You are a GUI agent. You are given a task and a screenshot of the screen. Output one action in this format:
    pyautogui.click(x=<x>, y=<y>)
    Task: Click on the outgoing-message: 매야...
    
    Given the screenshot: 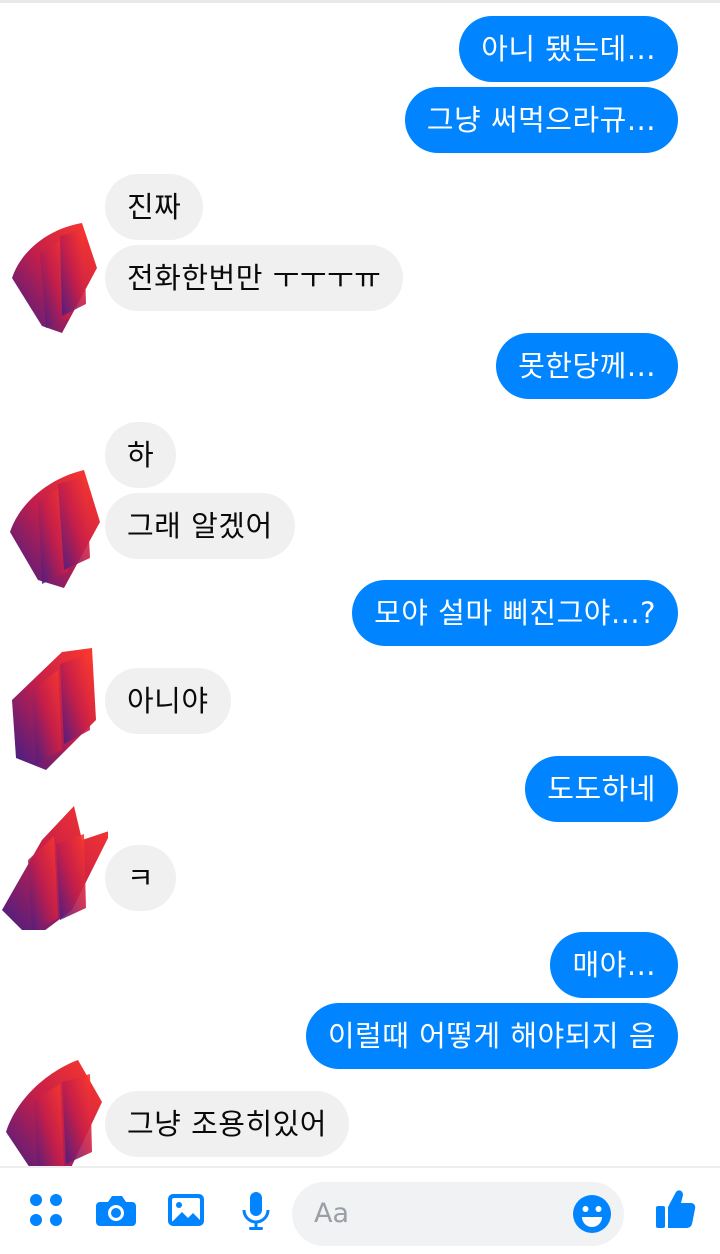 What is the action you would take?
    pyautogui.click(x=614, y=965)
    